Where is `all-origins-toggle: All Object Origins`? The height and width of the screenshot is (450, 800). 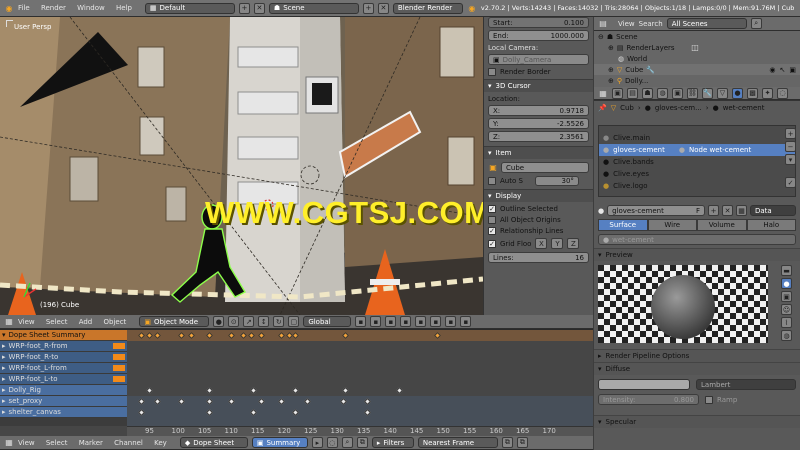
all-origins-toggle: All Object Origins is located at coordinates (538, 220).